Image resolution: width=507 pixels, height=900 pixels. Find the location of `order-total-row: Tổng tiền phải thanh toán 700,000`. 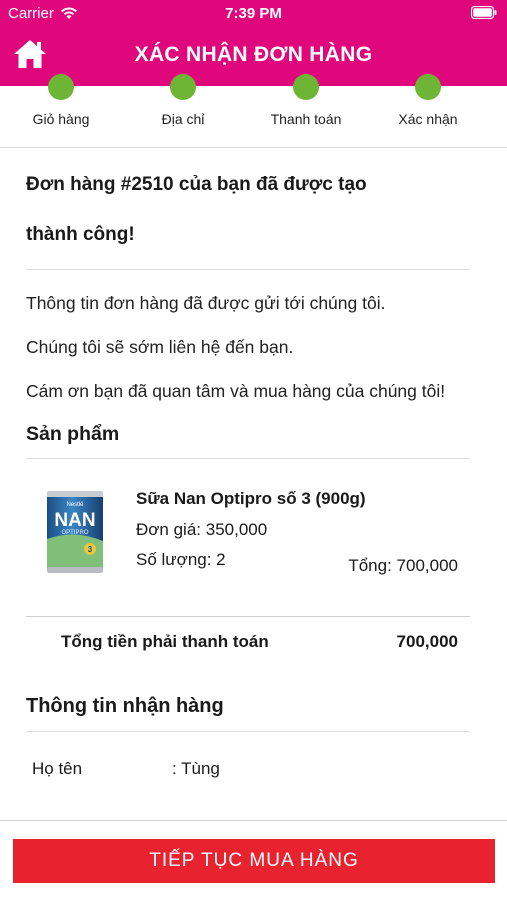

order-total-row: Tổng tiền phải thanh toán 700,000 is located at coordinates (248, 642).